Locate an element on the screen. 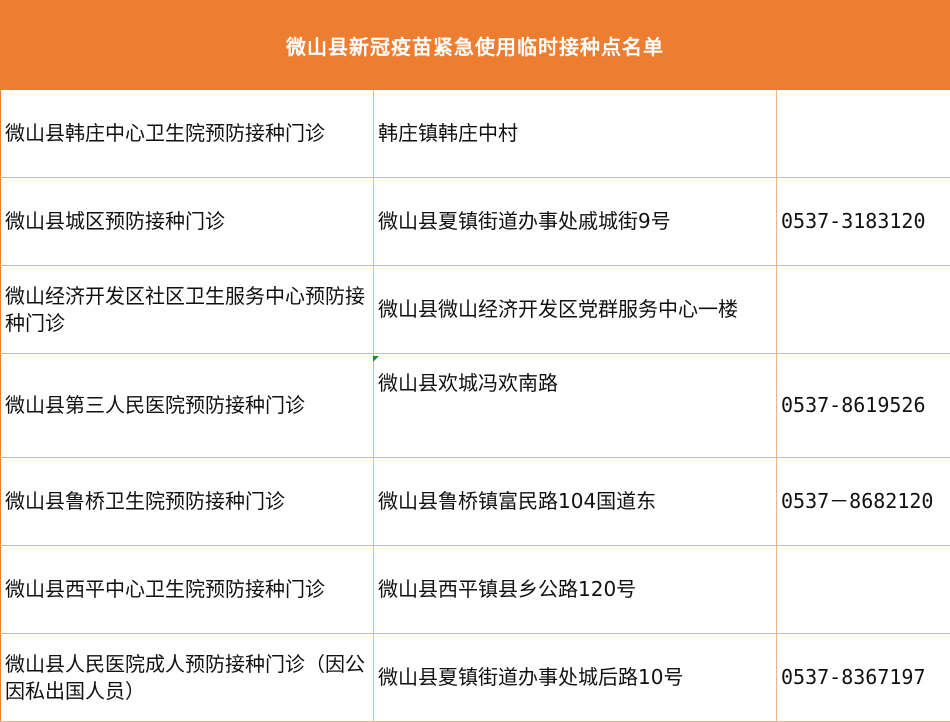 This screenshot has width=950, height=722. site-name-cell: 微山县城区预防接种门诊 is located at coordinates (187, 222).